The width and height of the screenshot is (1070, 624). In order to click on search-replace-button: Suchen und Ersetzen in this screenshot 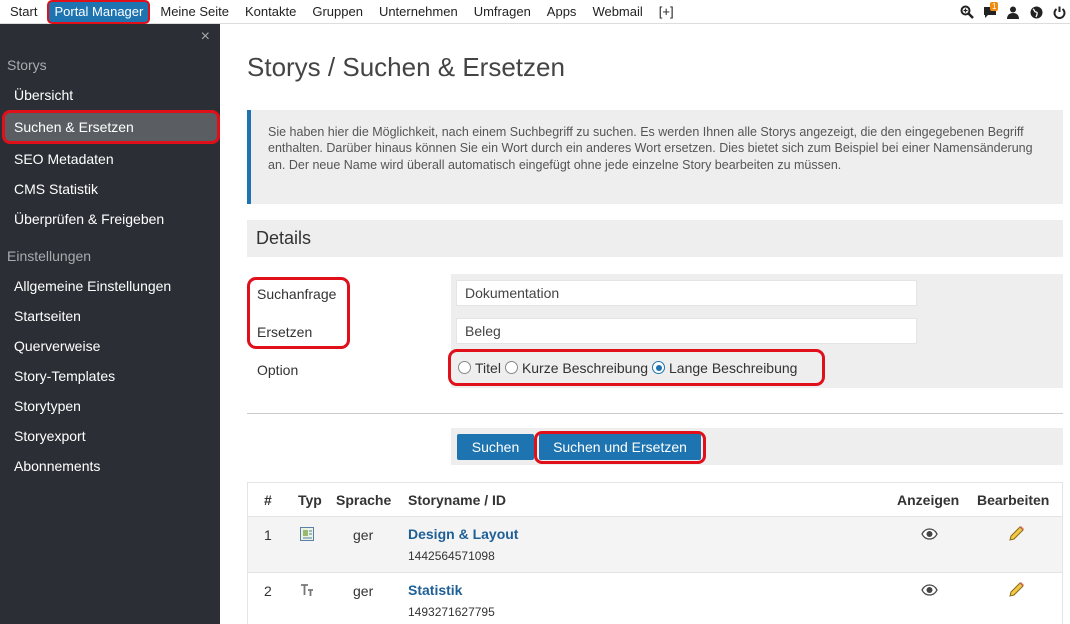, I will do `click(620, 447)`.